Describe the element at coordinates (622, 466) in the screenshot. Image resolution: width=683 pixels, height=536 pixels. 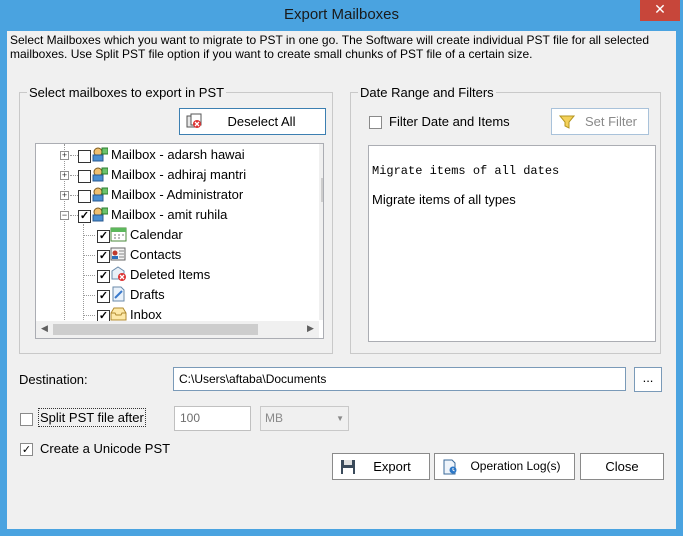
I see `close-button: Close` at that location.